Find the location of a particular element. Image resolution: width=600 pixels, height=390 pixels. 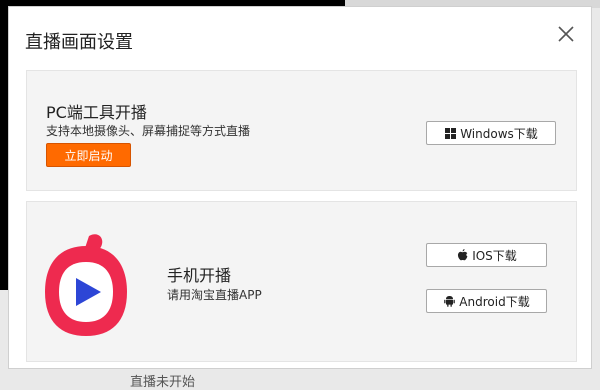

windows-download-button: Windows下载 is located at coordinates (491, 133).